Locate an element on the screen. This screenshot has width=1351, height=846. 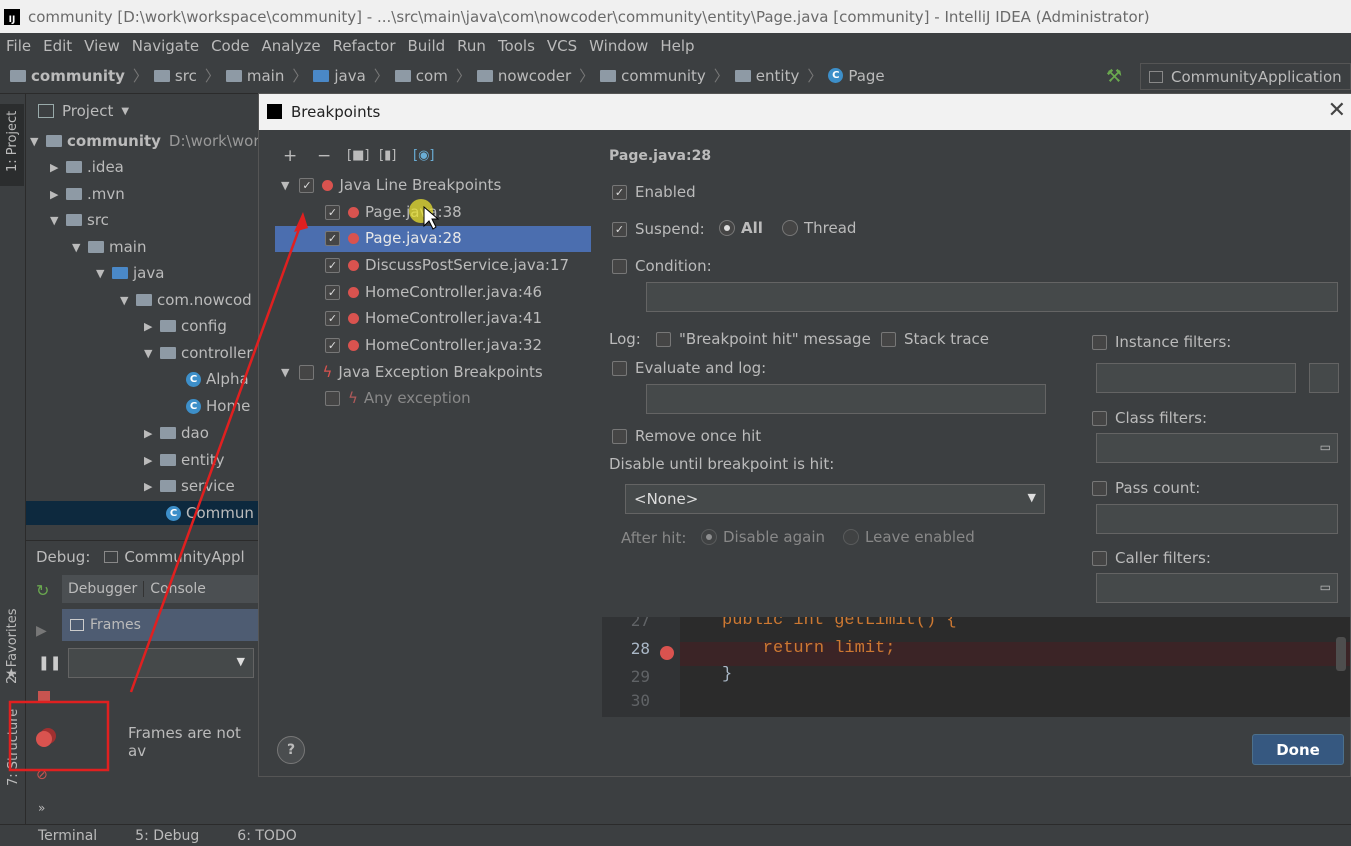
condition-checkbox: Condition: is located at coordinates (662, 266).